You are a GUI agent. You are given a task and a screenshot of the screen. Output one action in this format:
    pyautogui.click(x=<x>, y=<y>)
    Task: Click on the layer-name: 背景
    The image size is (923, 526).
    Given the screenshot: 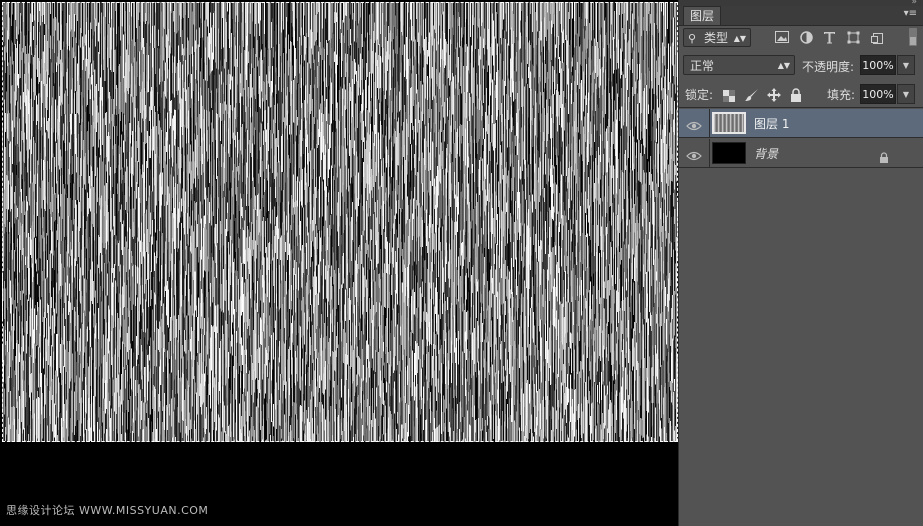 What is the action you would take?
    pyautogui.click(x=766, y=153)
    